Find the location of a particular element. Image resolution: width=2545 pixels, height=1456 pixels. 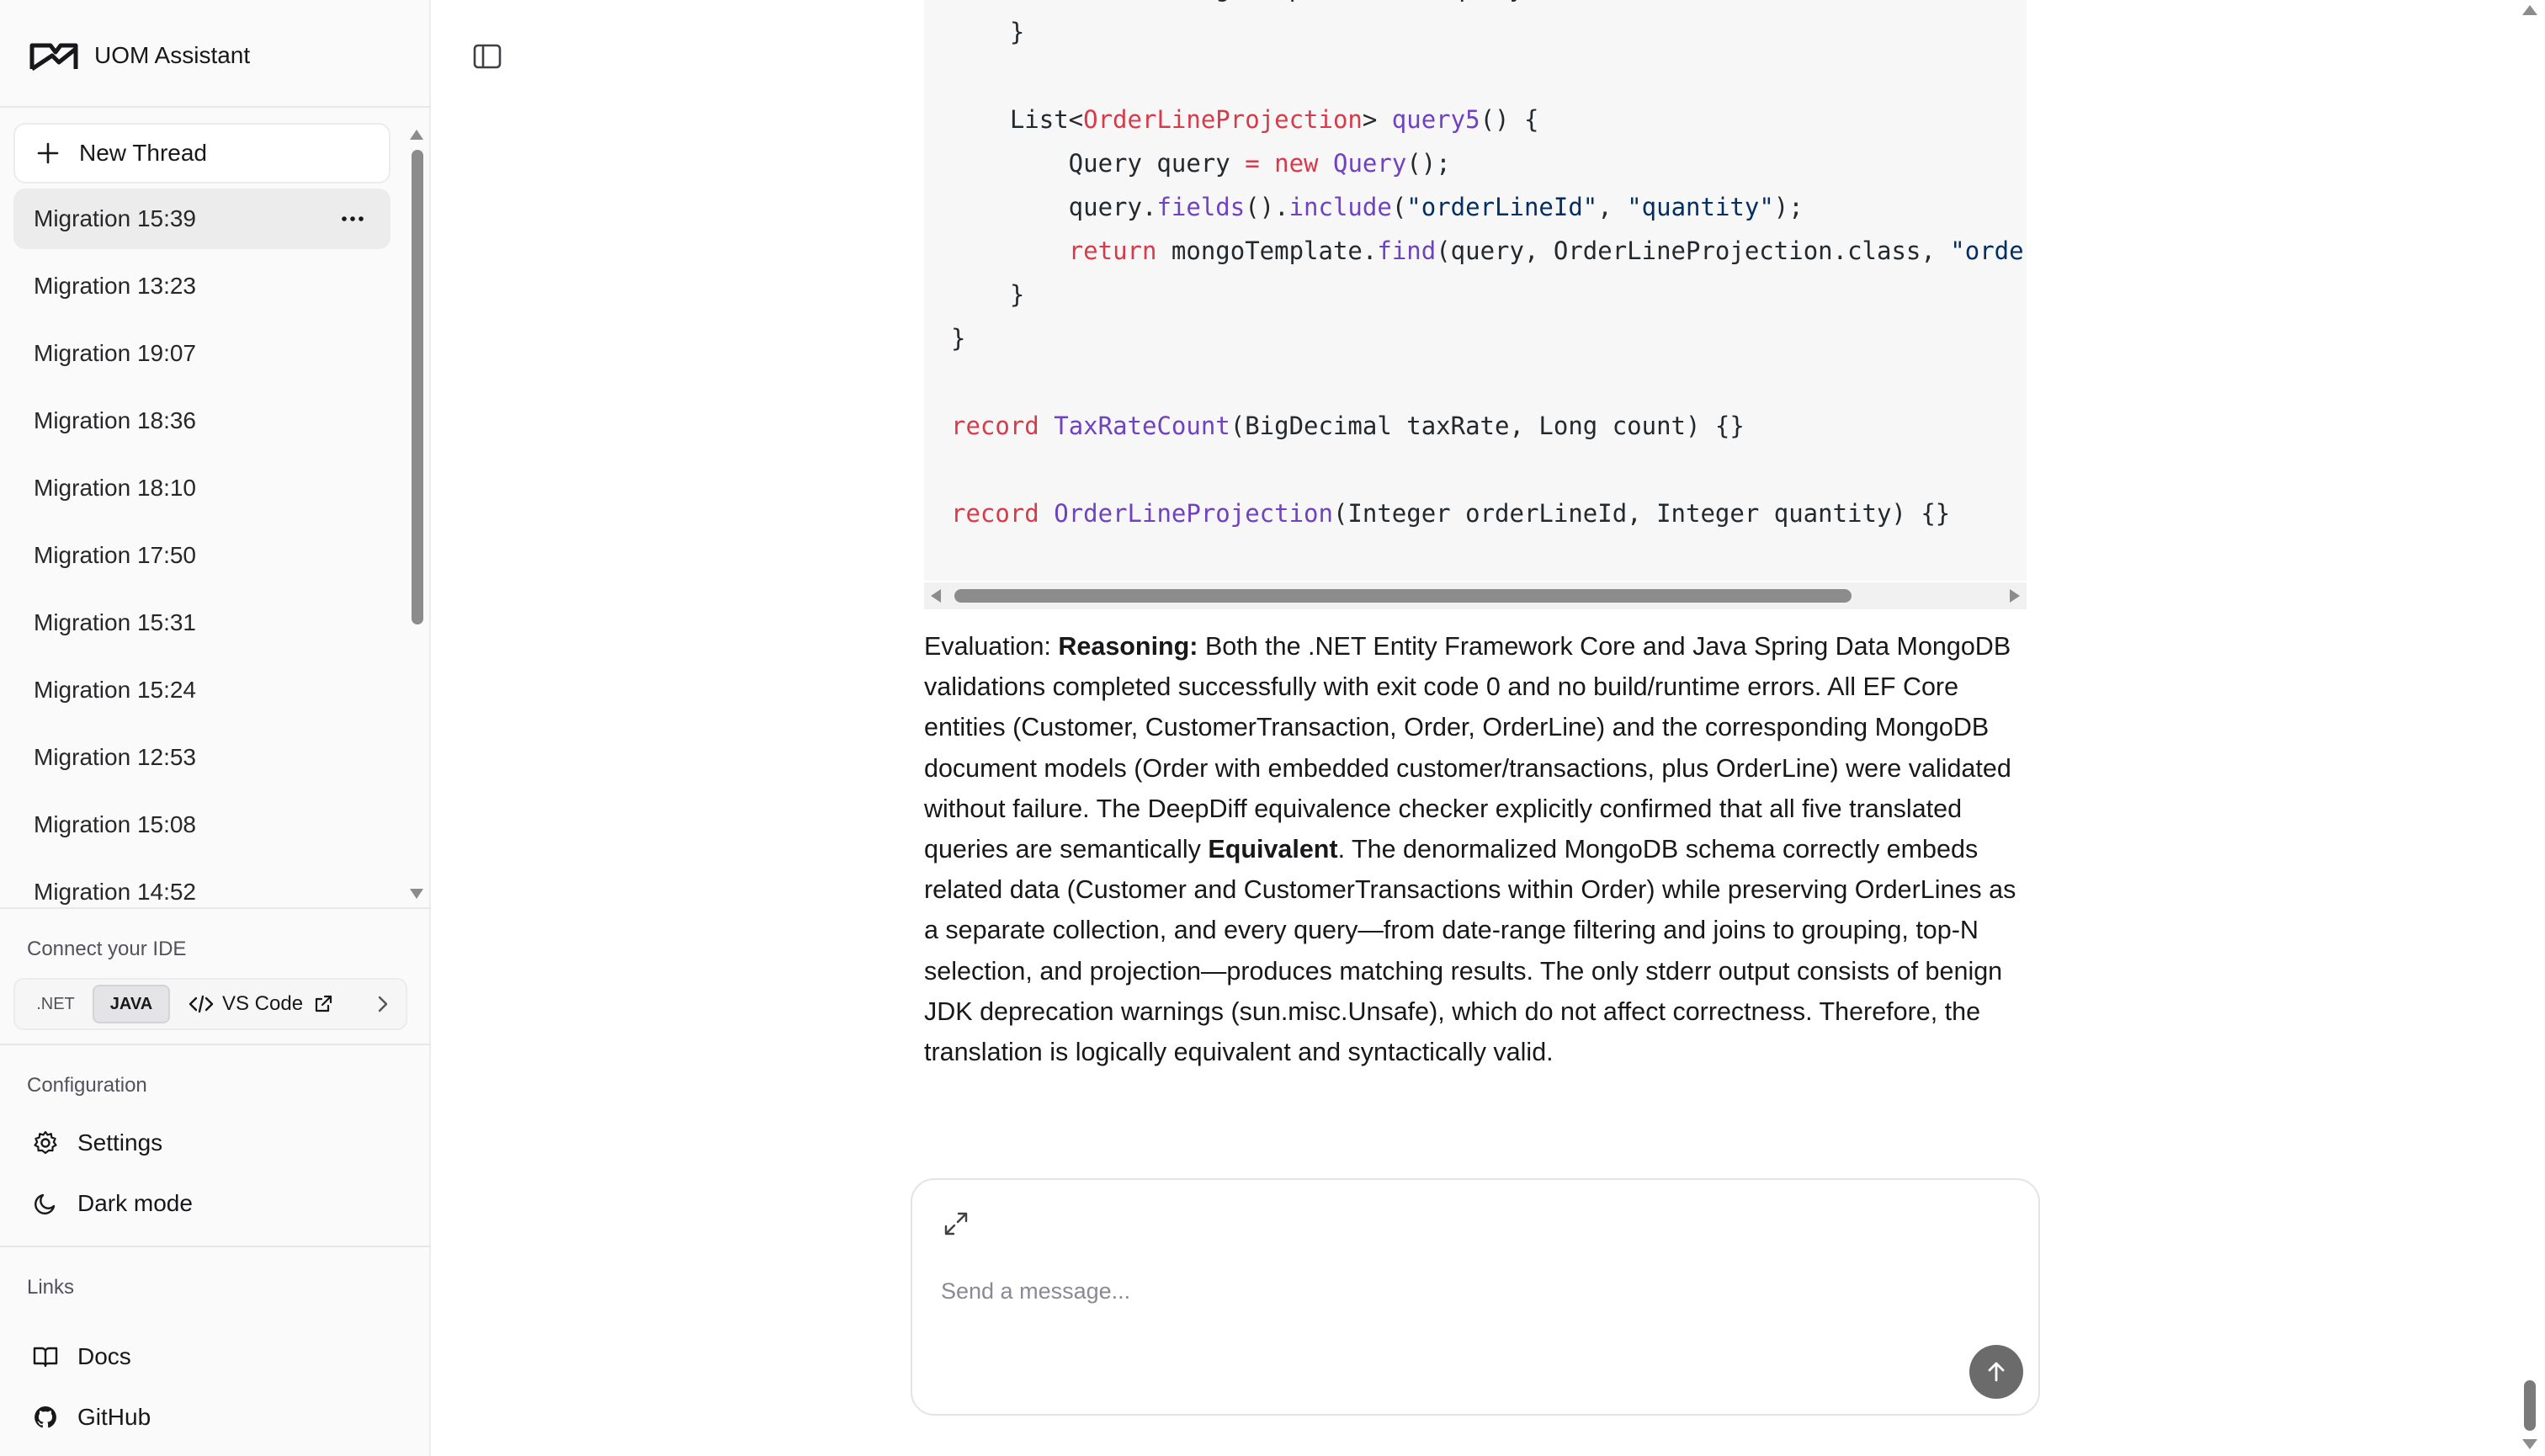

reasoning-label: Reasoning: is located at coordinates (1128, 646).